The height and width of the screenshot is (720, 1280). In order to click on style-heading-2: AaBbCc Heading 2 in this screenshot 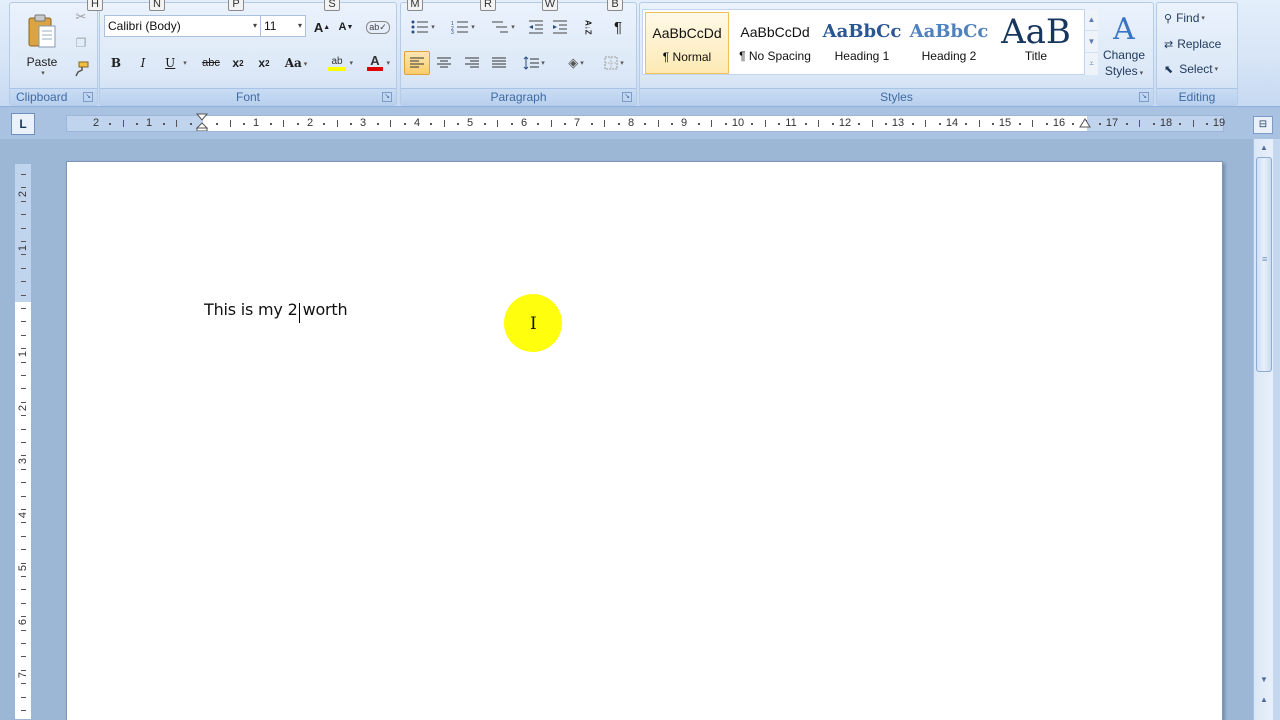, I will do `click(949, 43)`.